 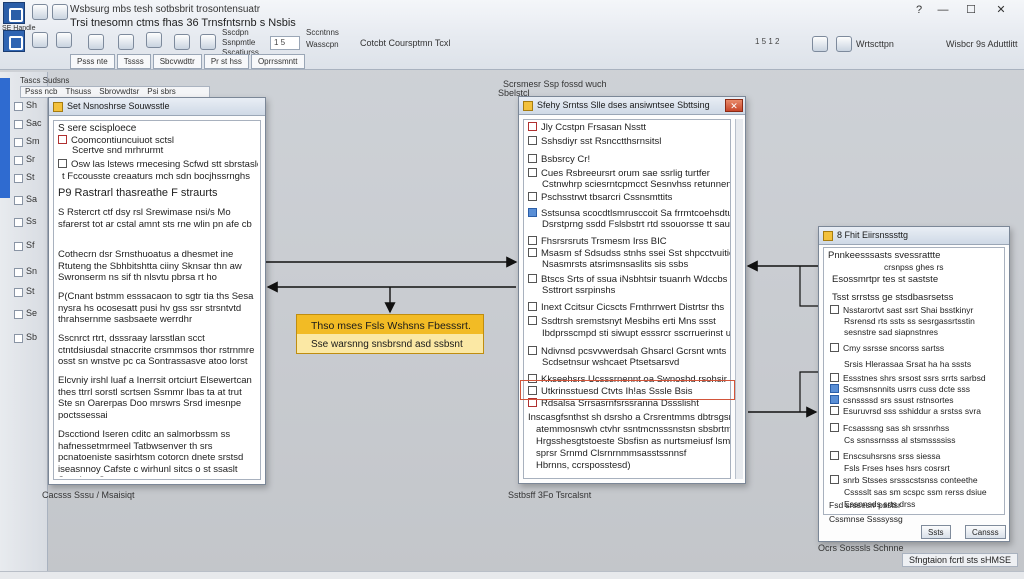 I want to click on arrow-connector-top, so click(x=808, y=286).